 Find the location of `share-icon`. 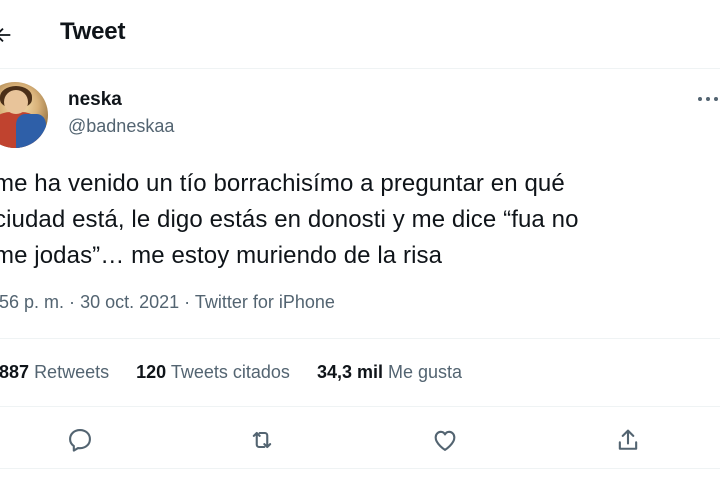

share-icon is located at coordinates (628, 440).